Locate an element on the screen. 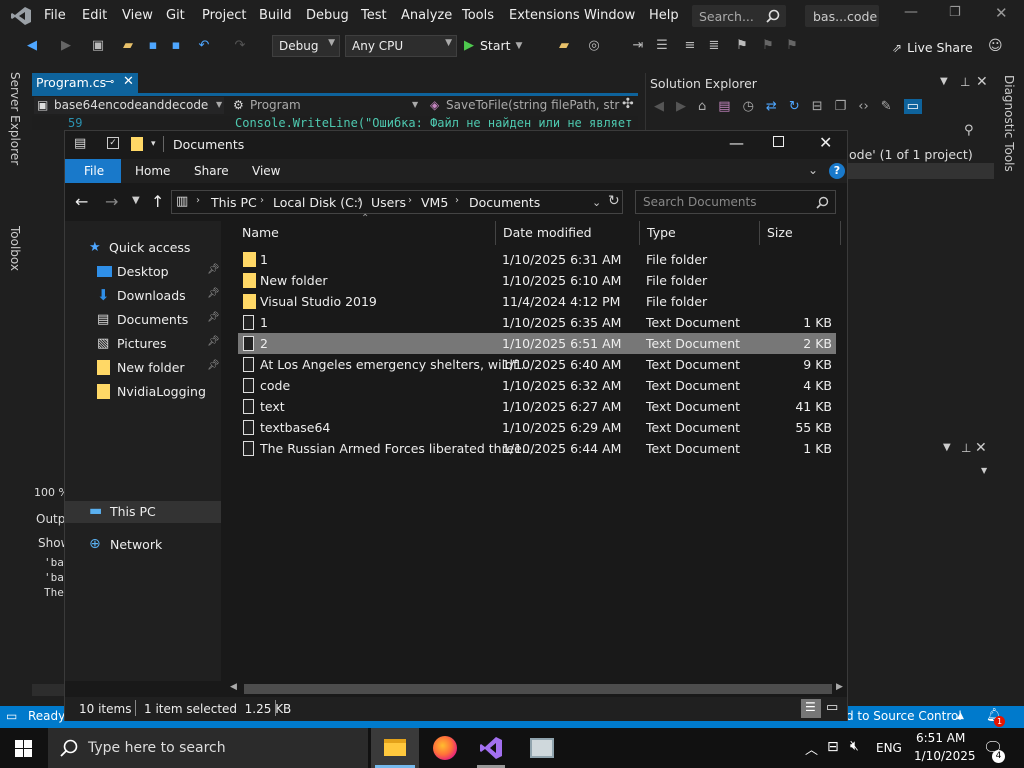 This screenshot has width=1024, height=768. switch-views-icon: ▤ is located at coordinates (724, 106).